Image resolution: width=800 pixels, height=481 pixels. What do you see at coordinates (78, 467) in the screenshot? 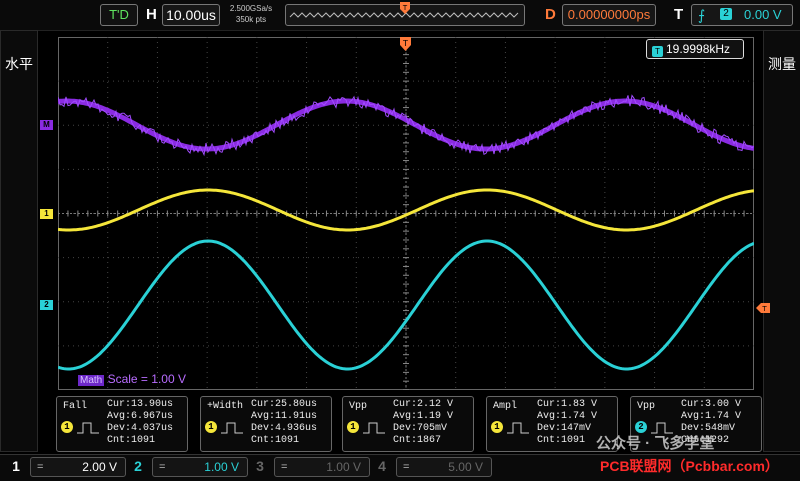
I see `channel-1-scale-box: = 2.00 V` at bounding box center [78, 467].